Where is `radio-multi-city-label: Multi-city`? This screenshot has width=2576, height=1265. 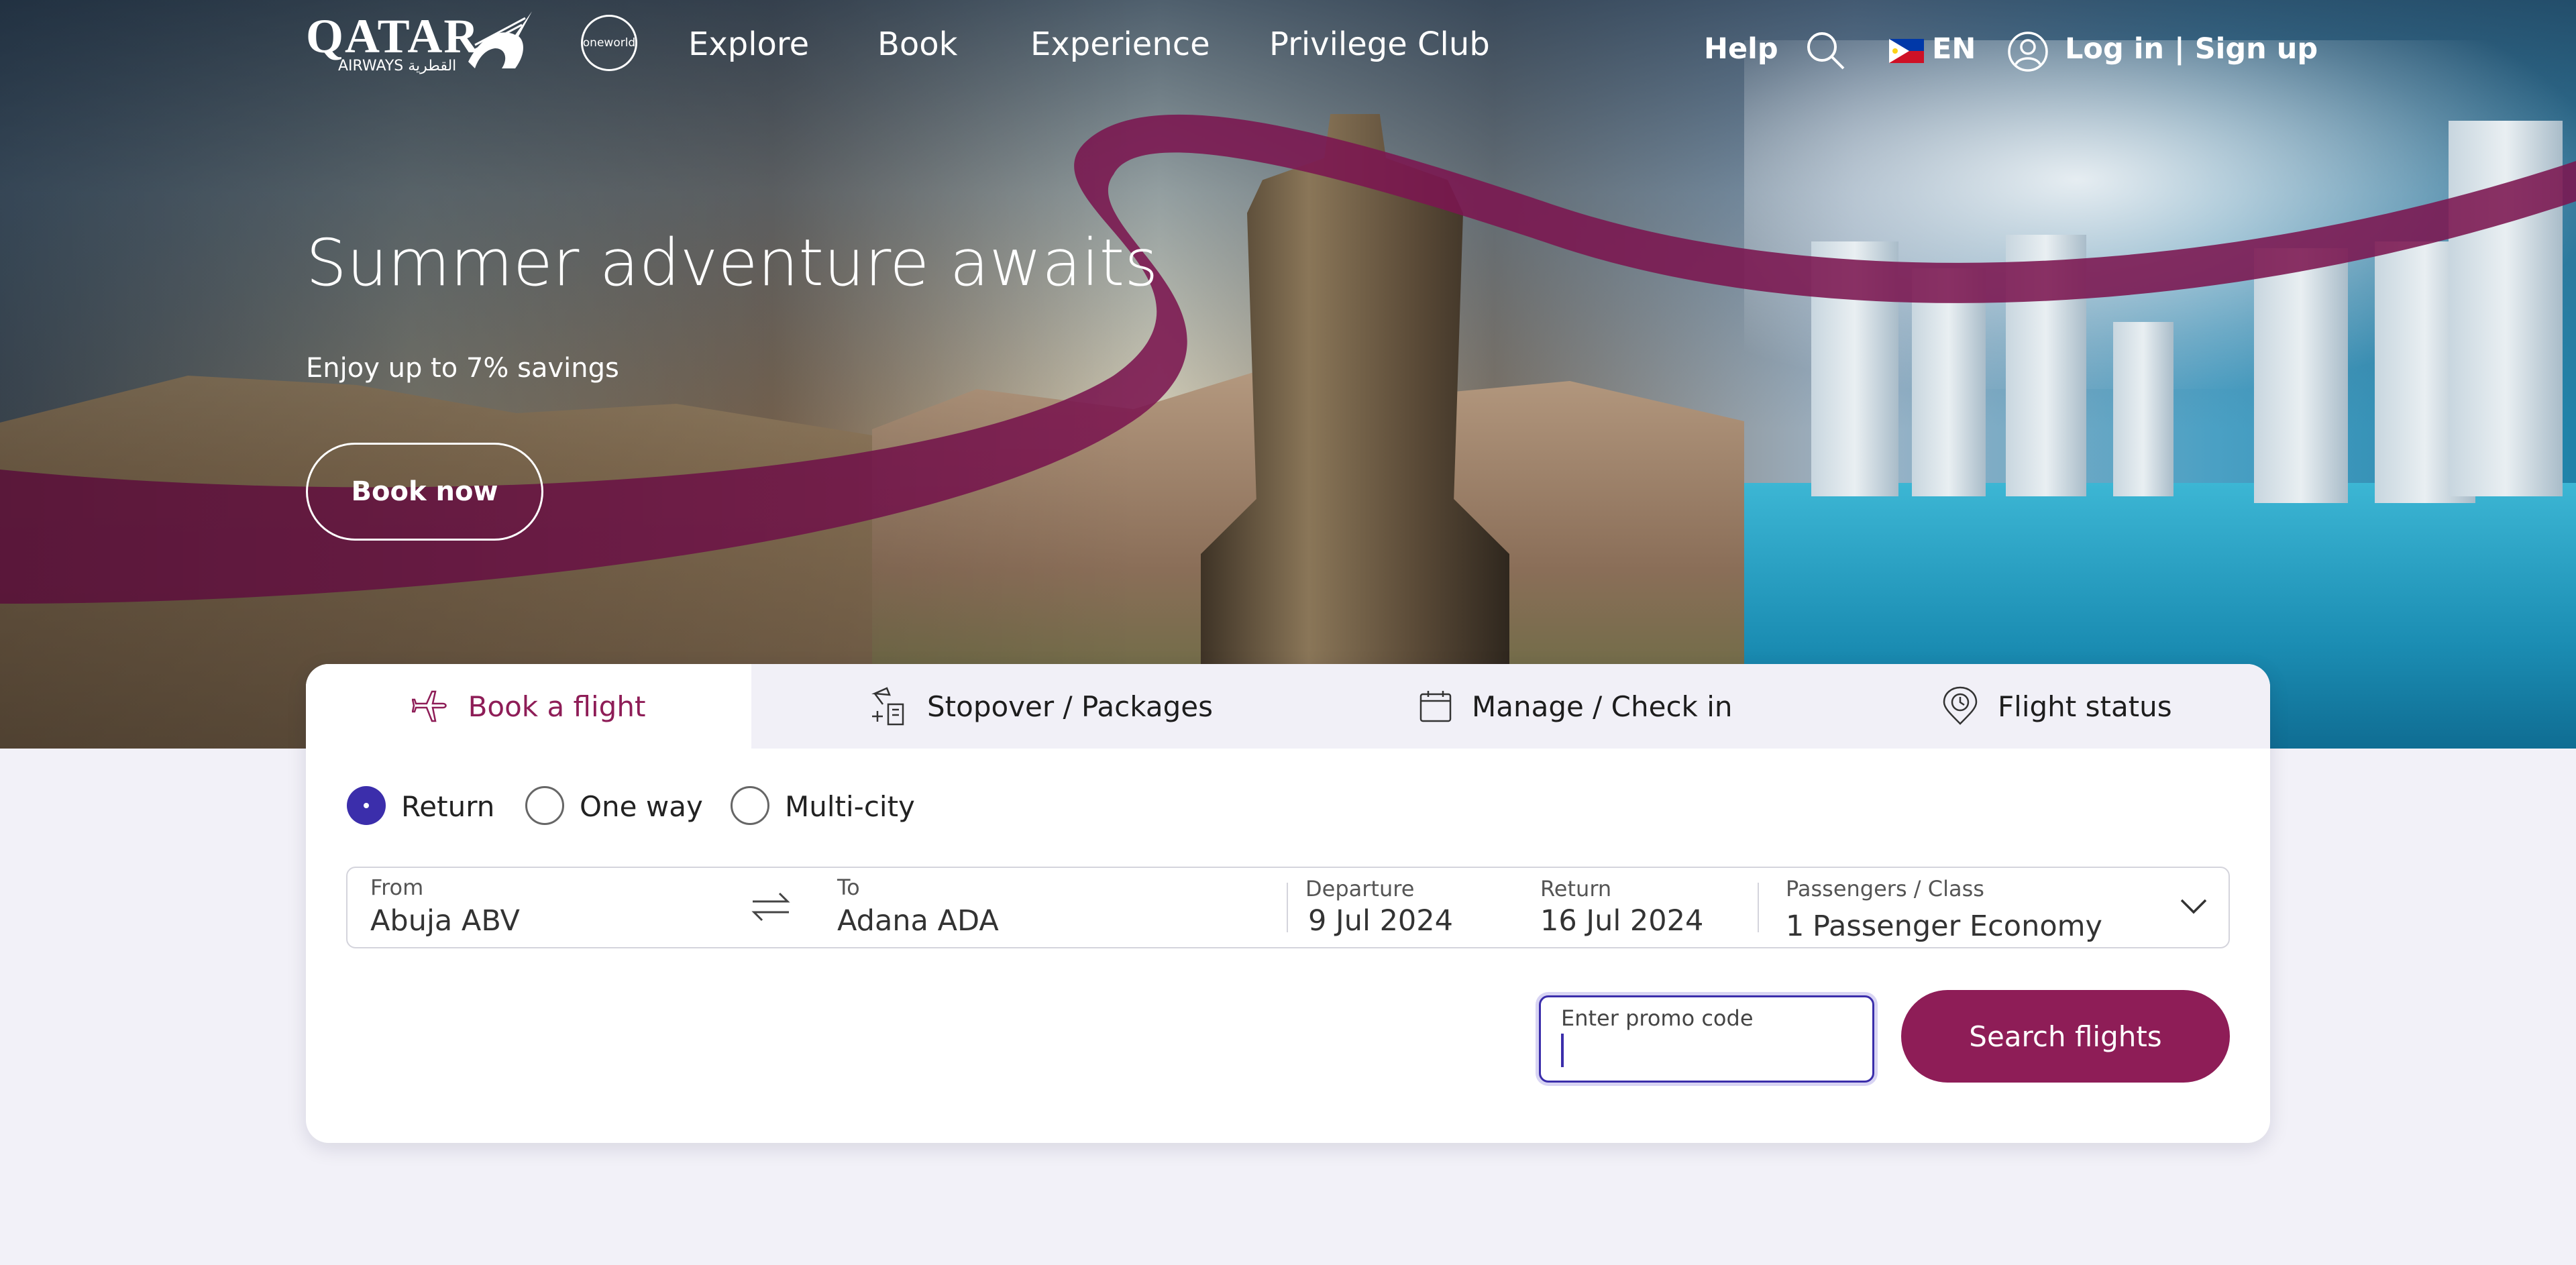 radio-multi-city-label: Multi-city is located at coordinates (850, 807).